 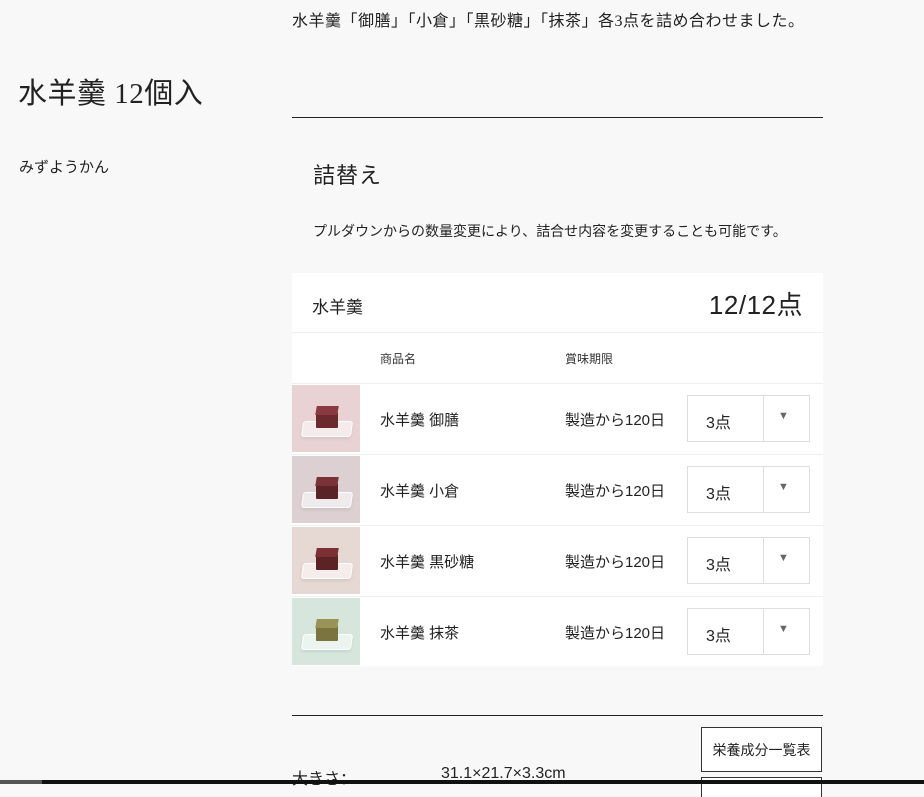 What do you see at coordinates (21, 782) in the screenshot?
I see `bottom-bar-segment` at bounding box center [21, 782].